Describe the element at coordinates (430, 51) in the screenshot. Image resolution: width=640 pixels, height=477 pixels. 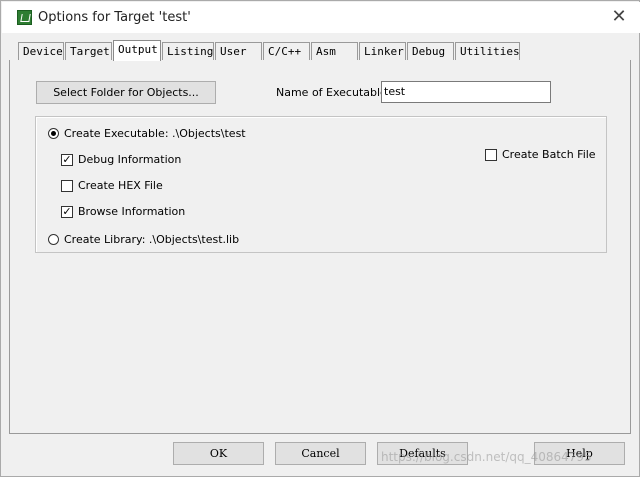
I see `tab-debug: Debug` at that location.